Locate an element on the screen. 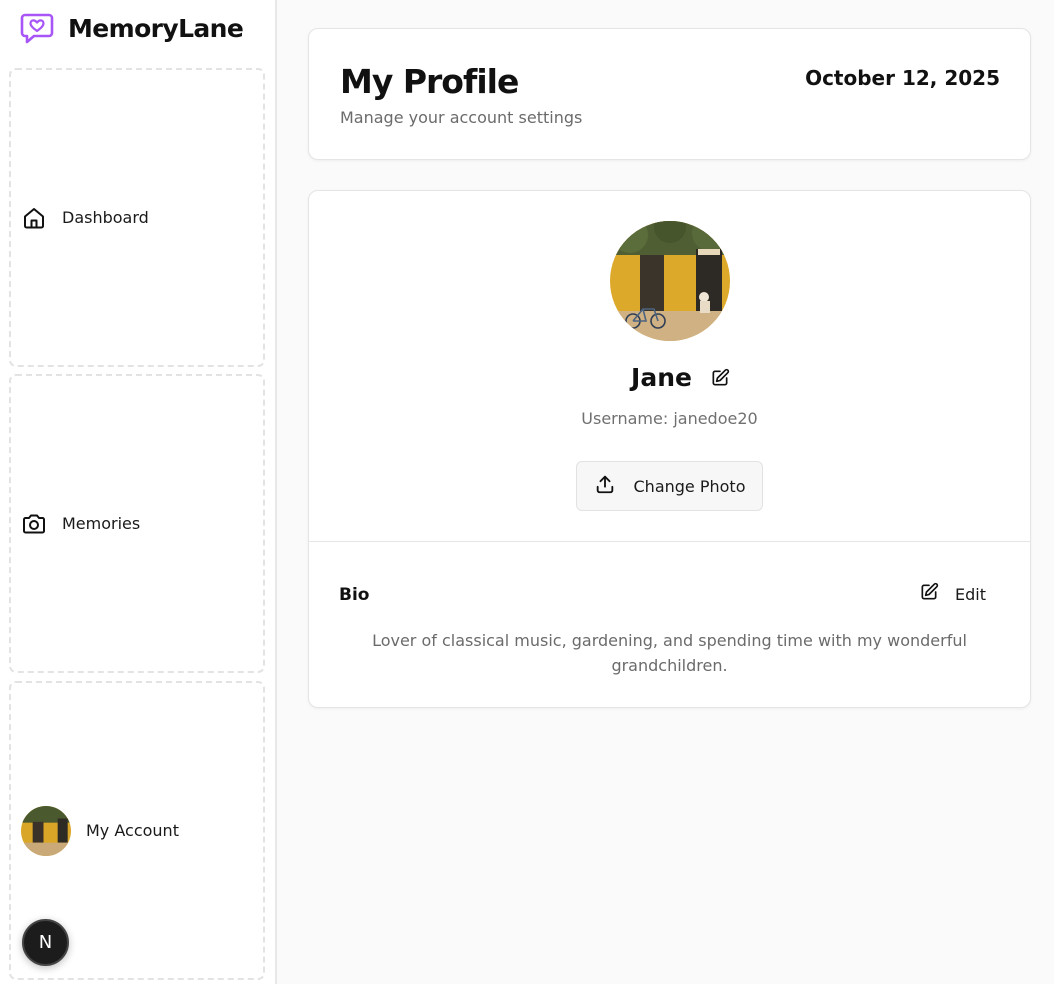 This screenshot has height=984, width=1054. sidebar-item-memories: Memories is located at coordinates (137, 523).